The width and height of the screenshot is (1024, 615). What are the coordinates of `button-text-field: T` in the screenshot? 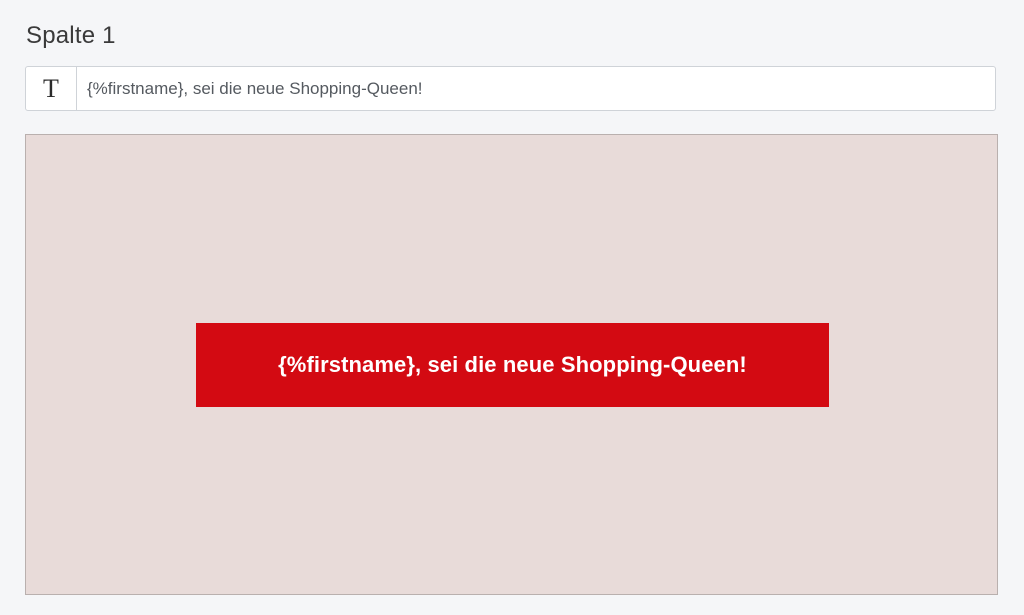 It's located at (510, 88).